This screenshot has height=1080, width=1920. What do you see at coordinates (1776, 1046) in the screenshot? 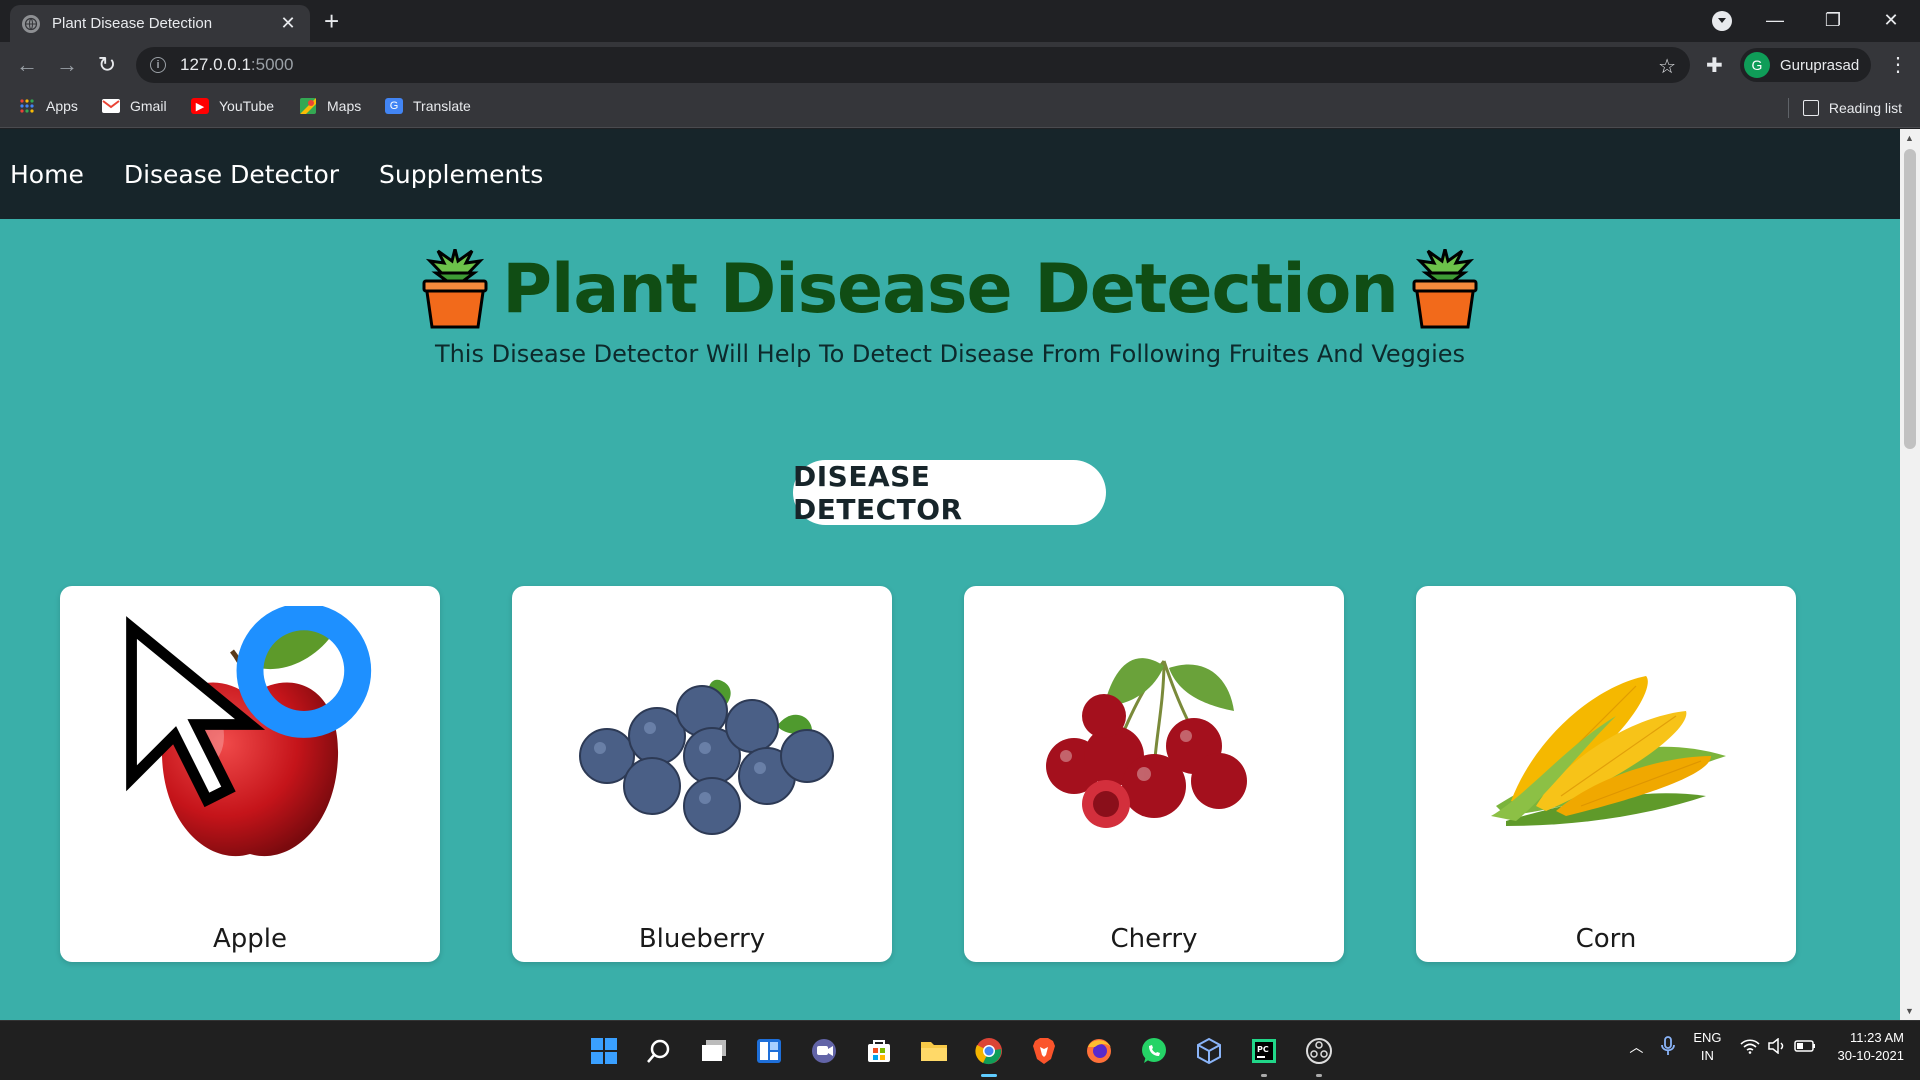
I see `volume-icon` at bounding box center [1776, 1046].